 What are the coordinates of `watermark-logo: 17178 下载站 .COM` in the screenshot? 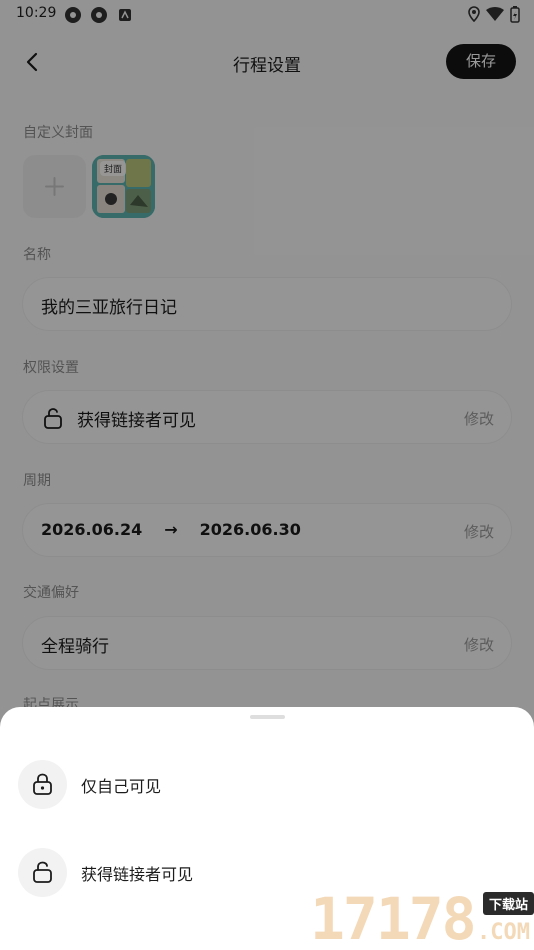 It's located at (422, 919).